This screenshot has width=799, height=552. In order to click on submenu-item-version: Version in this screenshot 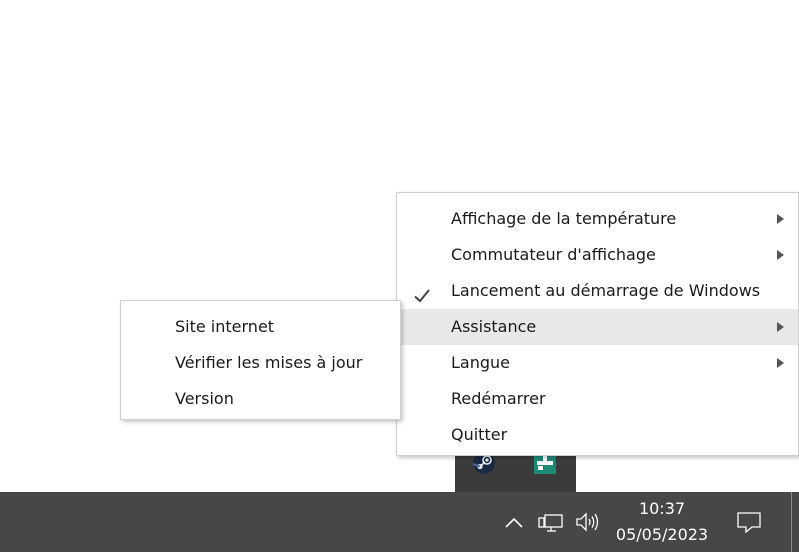, I will do `click(260, 399)`.